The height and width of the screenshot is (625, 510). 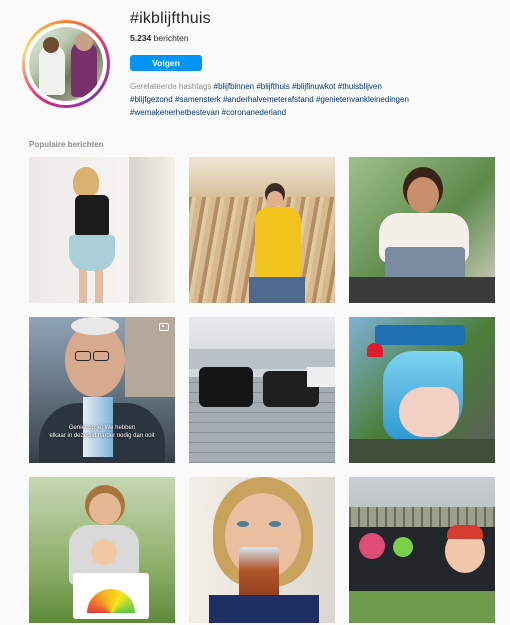 I want to click on related-tag: #genietenvankleinedingen, so click(x=362, y=99).